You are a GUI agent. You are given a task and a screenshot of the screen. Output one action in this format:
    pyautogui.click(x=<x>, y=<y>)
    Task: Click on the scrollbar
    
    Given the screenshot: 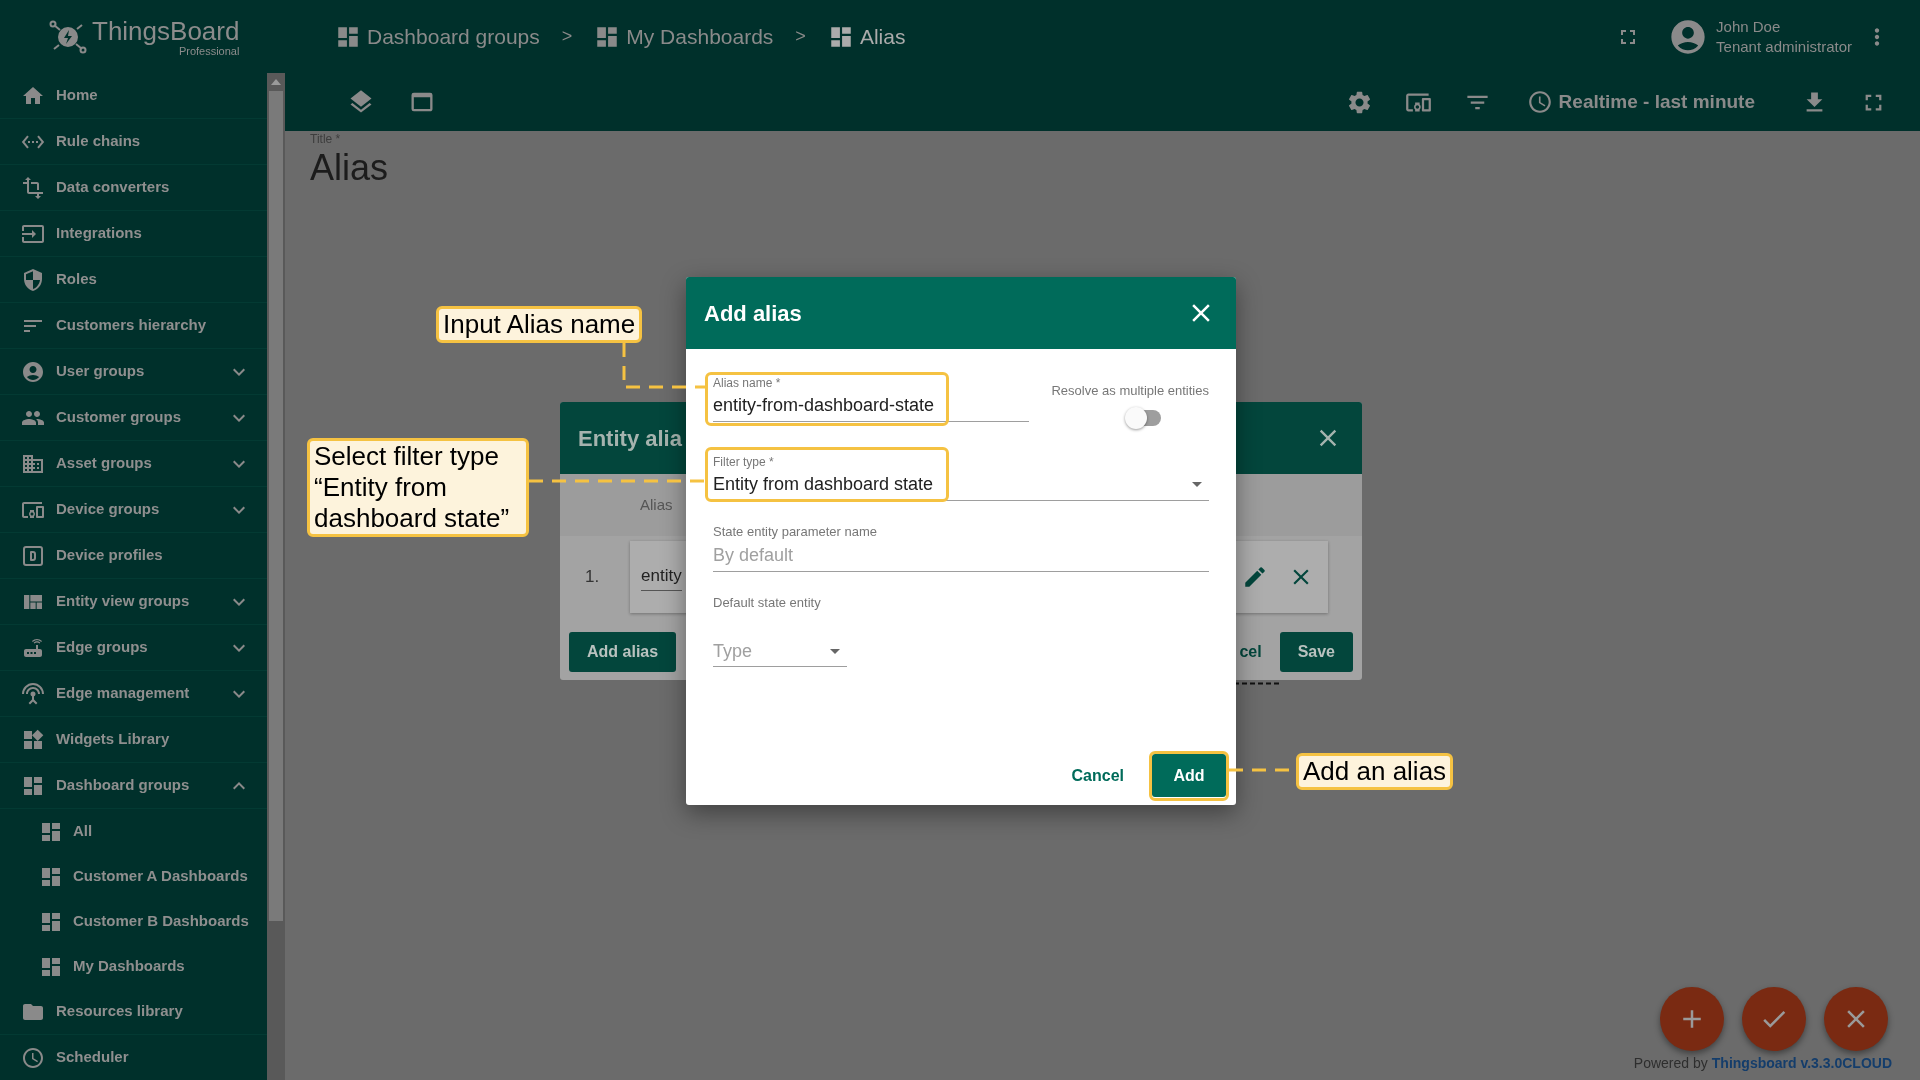 What is the action you would take?
    pyautogui.click(x=276, y=576)
    